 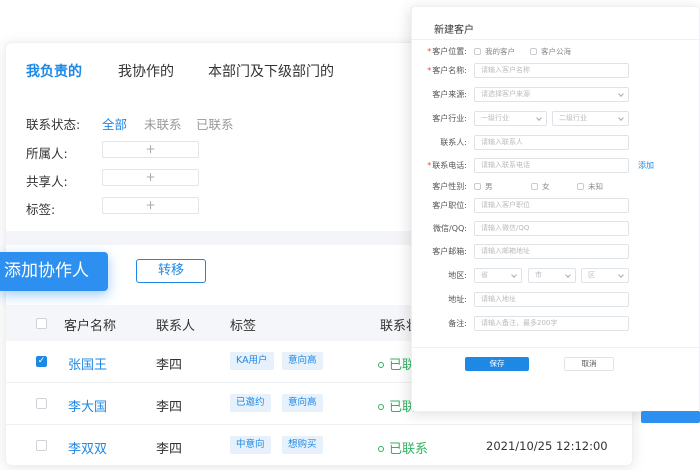 I want to click on region-label: 地区:, so click(x=457, y=275).